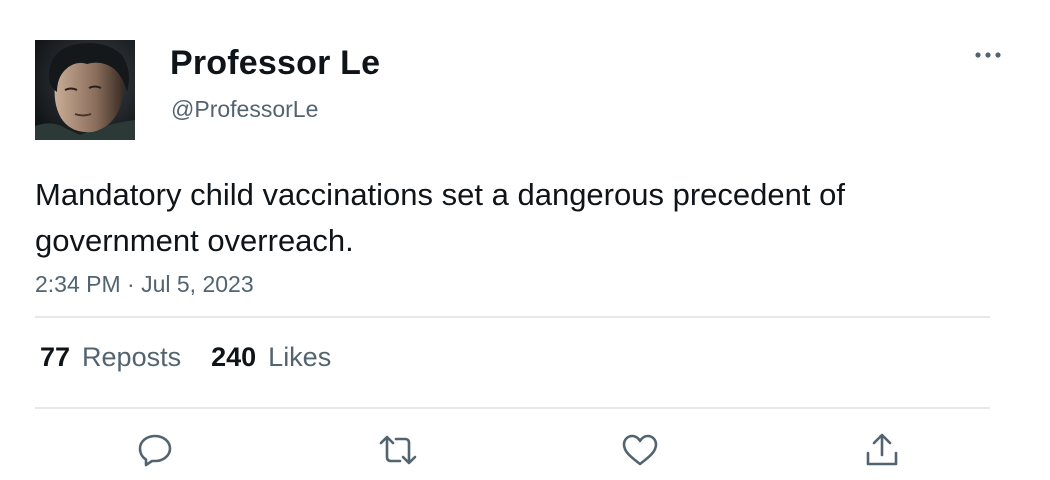 The height and width of the screenshot is (480, 1050). What do you see at coordinates (185, 357) in the screenshot?
I see `engagement-stats: 77 Reposts 240 Likes` at bounding box center [185, 357].